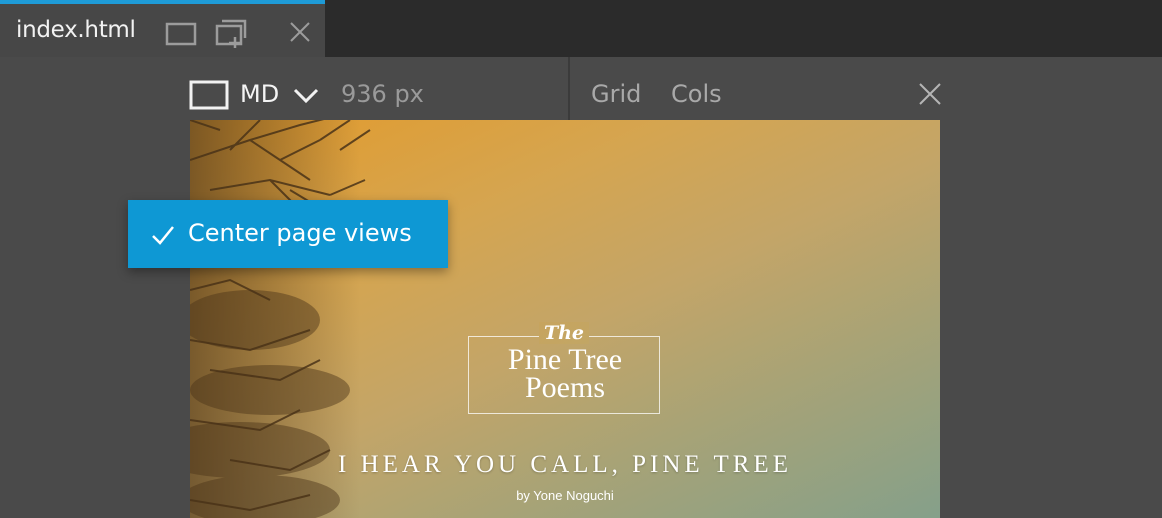 The width and height of the screenshot is (1162, 518). Describe the element at coordinates (162, 28) in the screenshot. I see `tab-index-html: index.html` at that location.